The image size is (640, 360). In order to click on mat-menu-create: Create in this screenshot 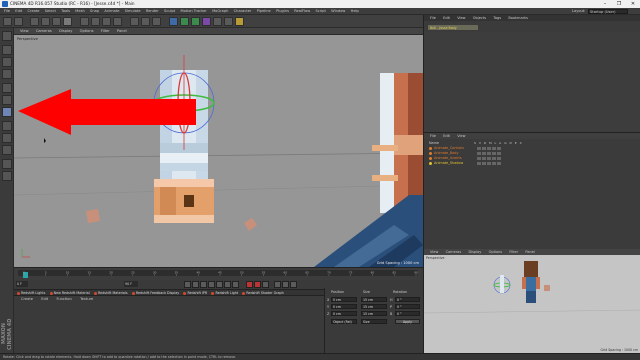, I will do `click(27, 299)`.